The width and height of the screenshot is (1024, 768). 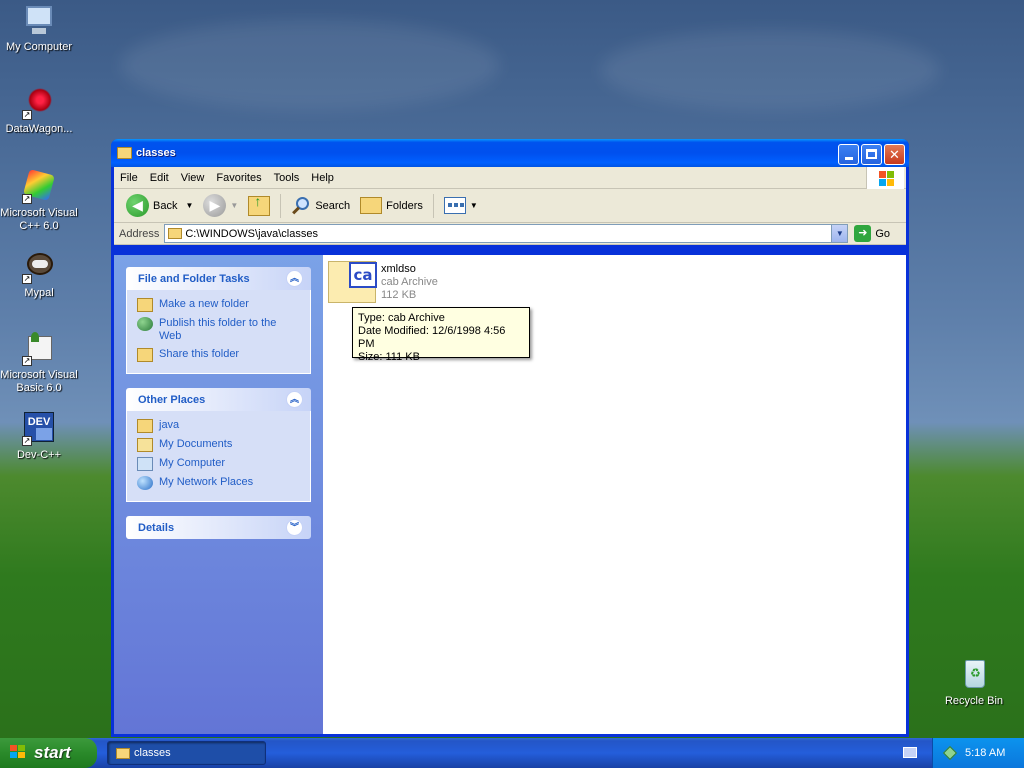 I want to click on mypal-icon: ↗, so click(x=39, y=267).